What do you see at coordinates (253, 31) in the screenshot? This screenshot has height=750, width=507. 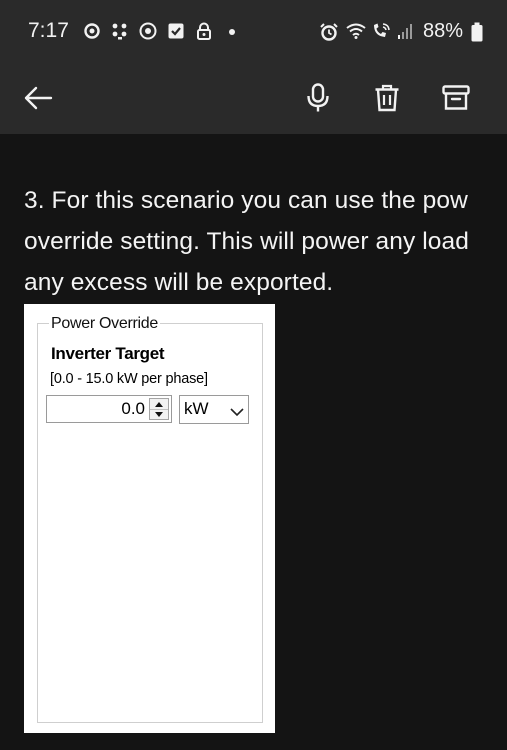 I see `status-bar: 7:17 88%` at bounding box center [253, 31].